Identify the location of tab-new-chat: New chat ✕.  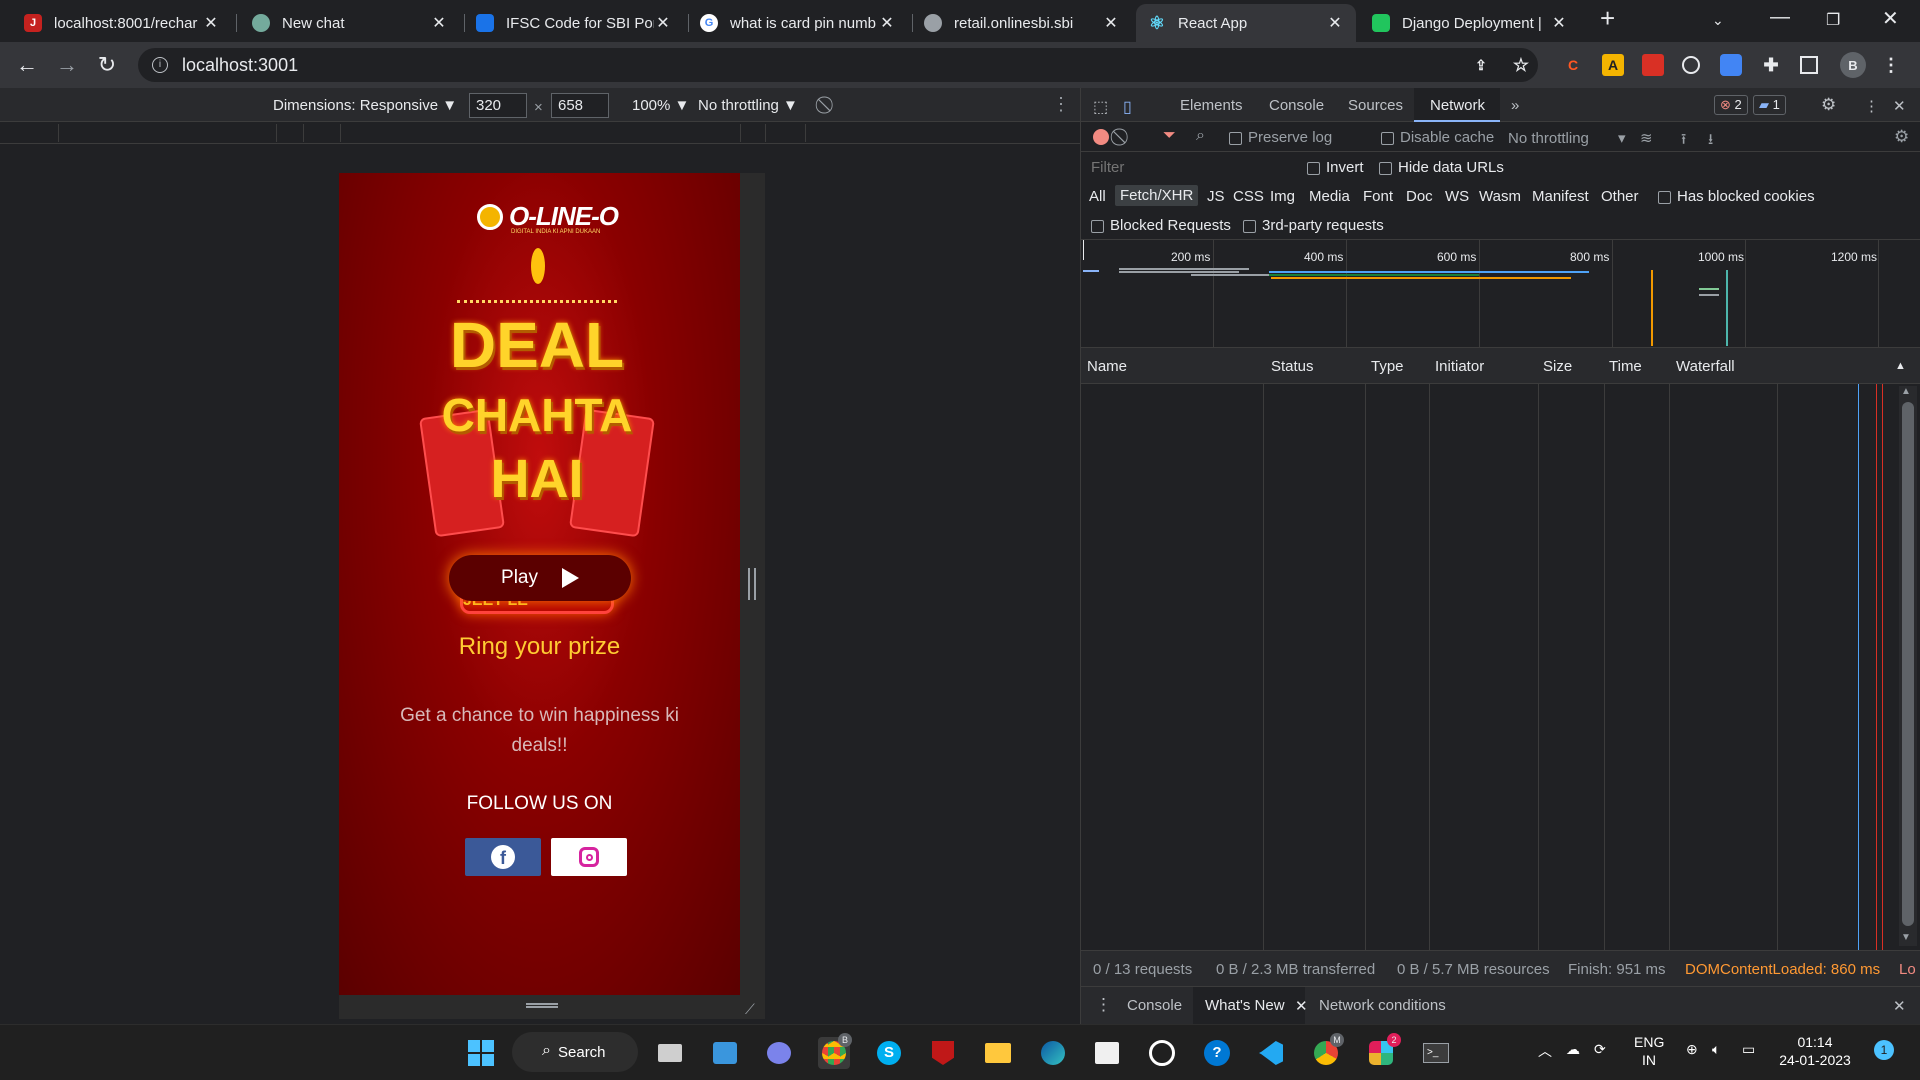
(350, 23).